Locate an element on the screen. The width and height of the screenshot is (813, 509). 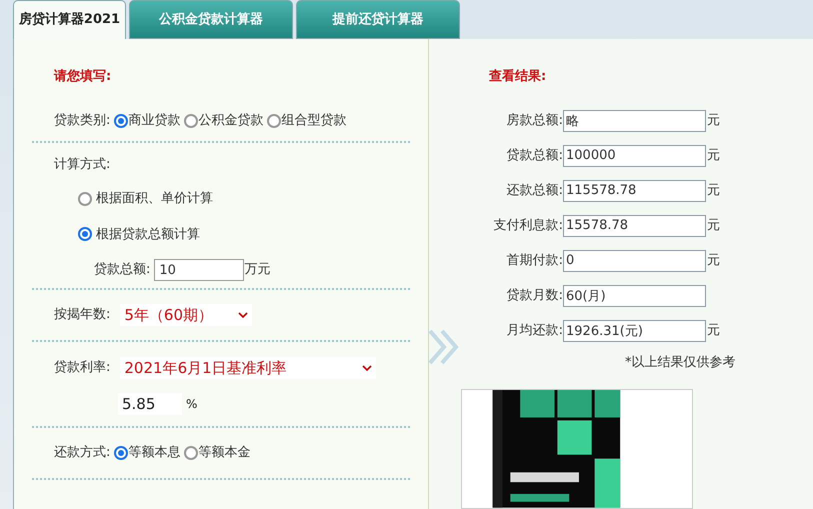
result-field: 115578.78 is located at coordinates (634, 191).